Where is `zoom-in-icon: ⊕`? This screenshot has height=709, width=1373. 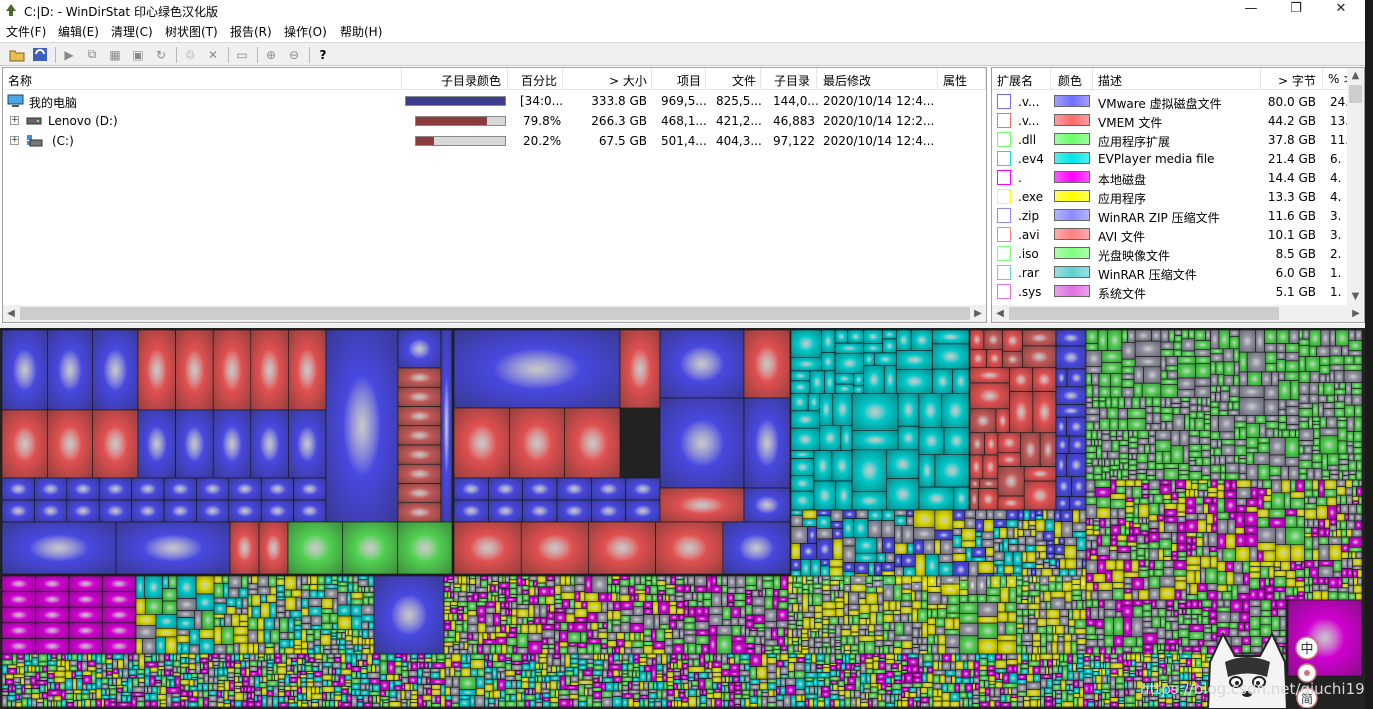 zoom-in-icon: ⊕ is located at coordinates (271, 54).